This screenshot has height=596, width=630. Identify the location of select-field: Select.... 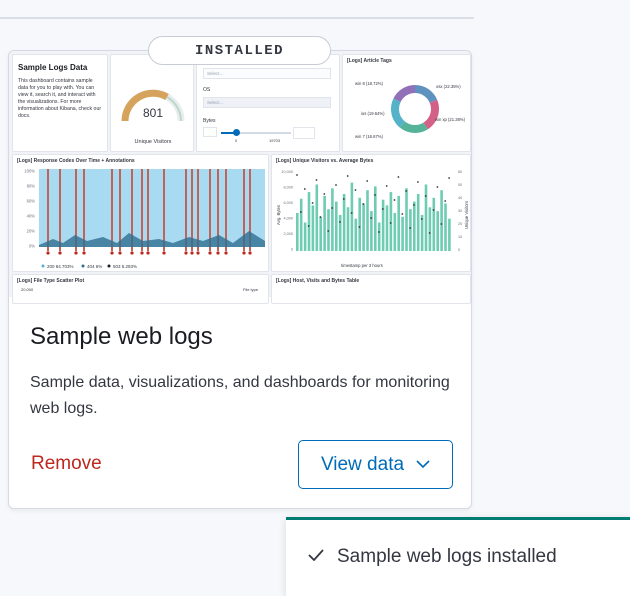
(267, 73).